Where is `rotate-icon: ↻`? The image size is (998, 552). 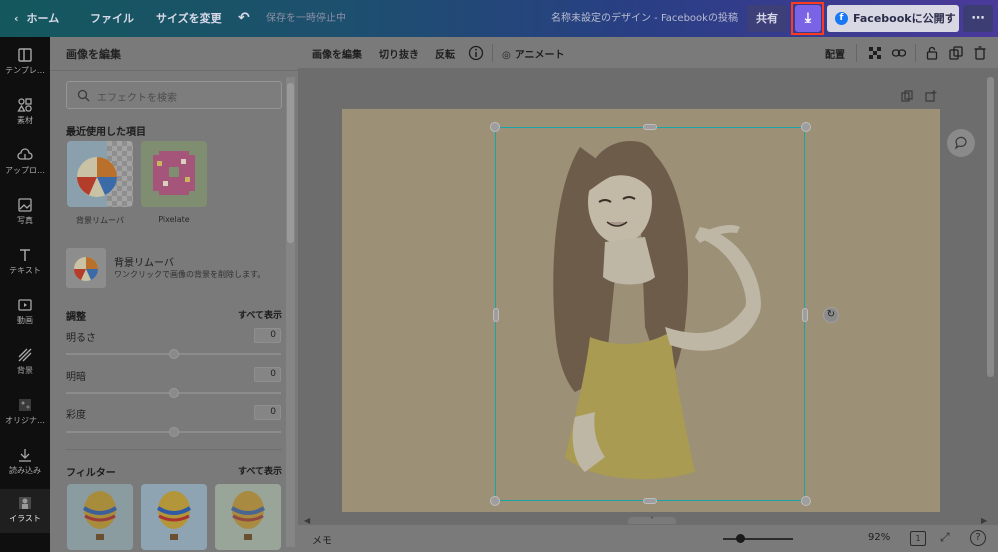 rotate-icon: ↻ is located at coordinates (831, 315).